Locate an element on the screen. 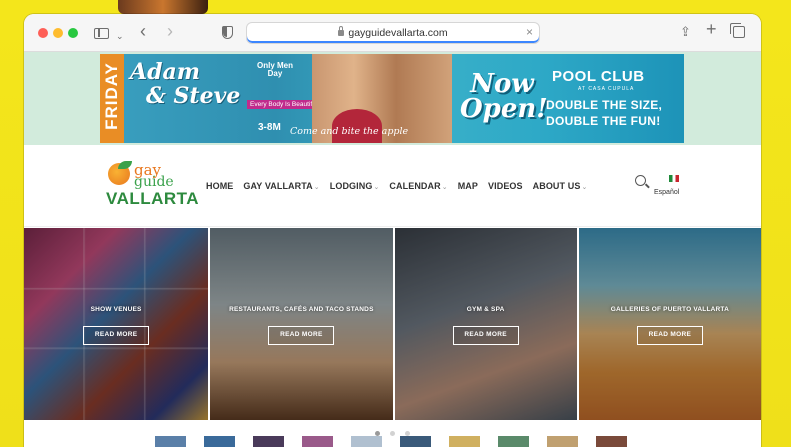 This screenshot has width=791, height=447. banner-only-men: Only Men Day is located at coordinates (274, 69).